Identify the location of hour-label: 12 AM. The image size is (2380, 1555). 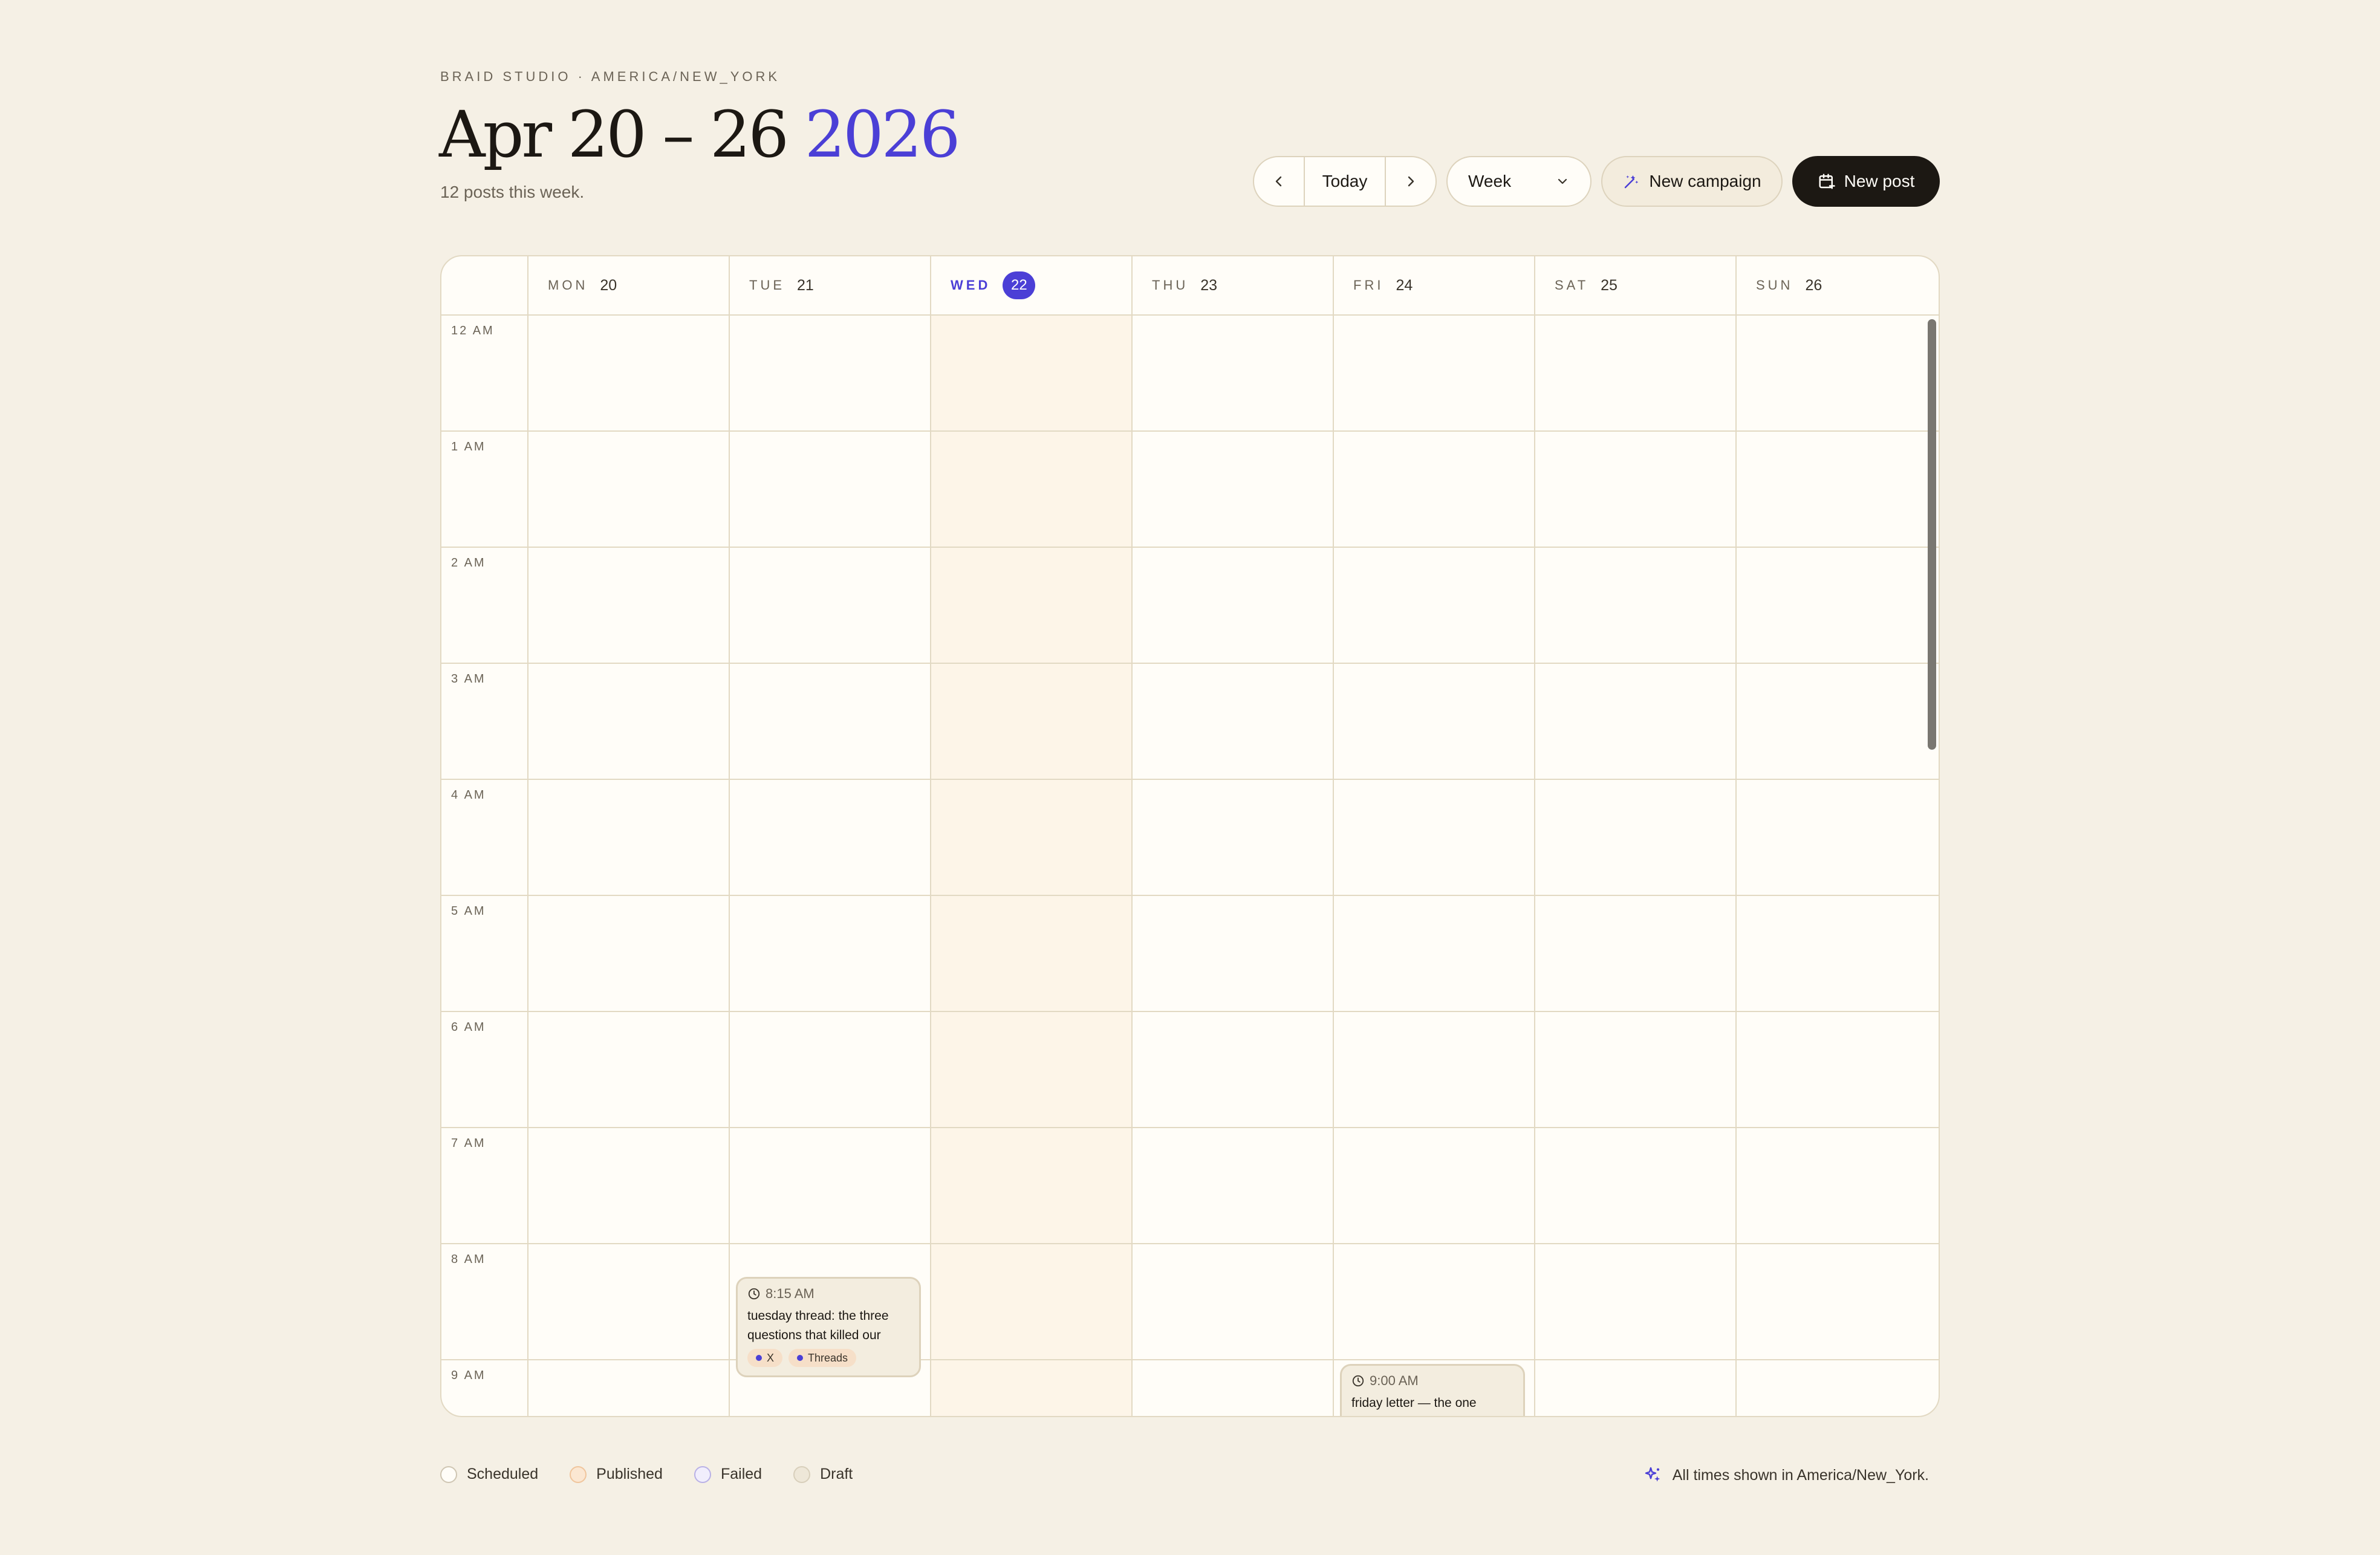
(473, 331).